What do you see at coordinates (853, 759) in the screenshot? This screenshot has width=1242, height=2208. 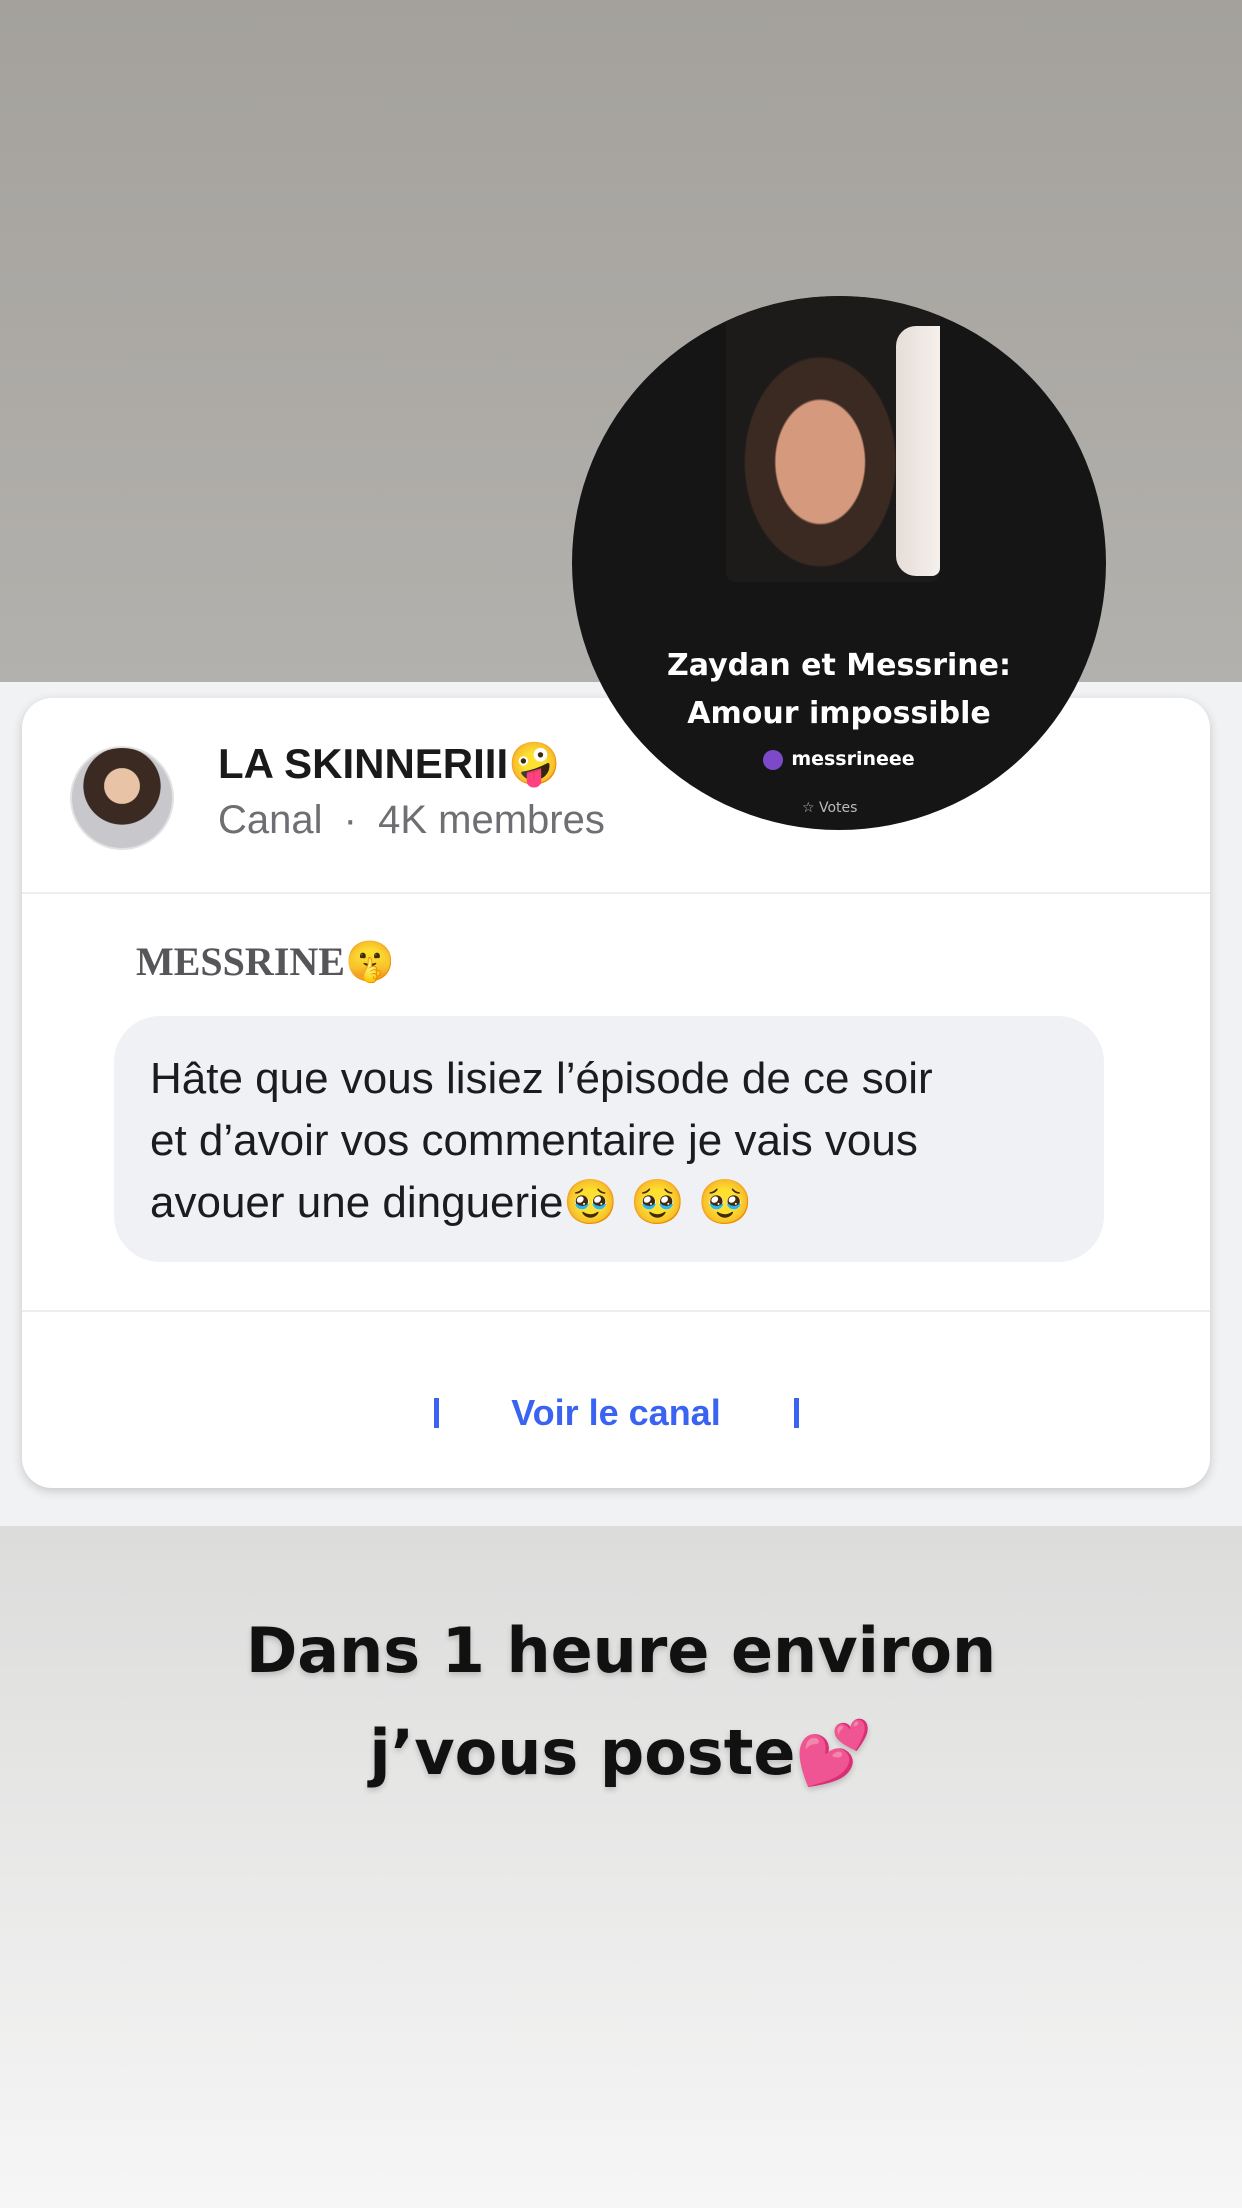 I see `story-author: messrineee` at bounding box center [853, 759].